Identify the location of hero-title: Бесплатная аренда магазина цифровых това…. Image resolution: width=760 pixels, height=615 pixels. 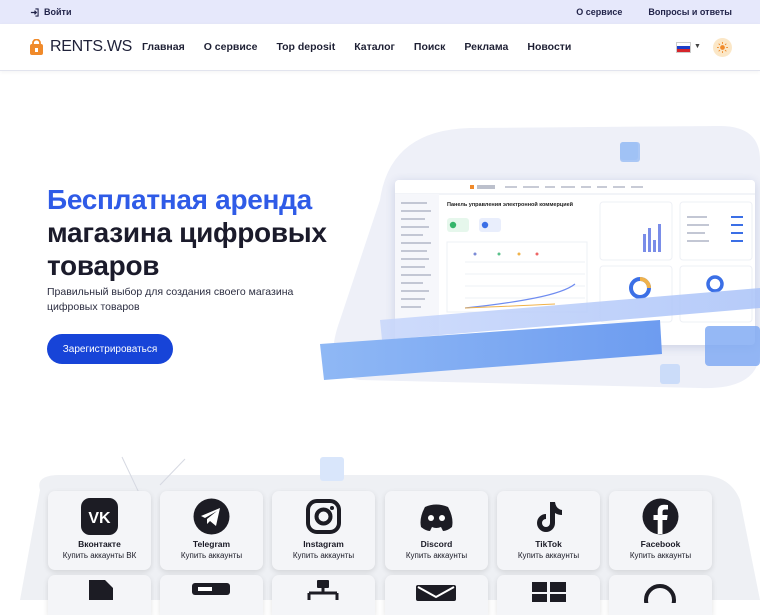
(187, 232).